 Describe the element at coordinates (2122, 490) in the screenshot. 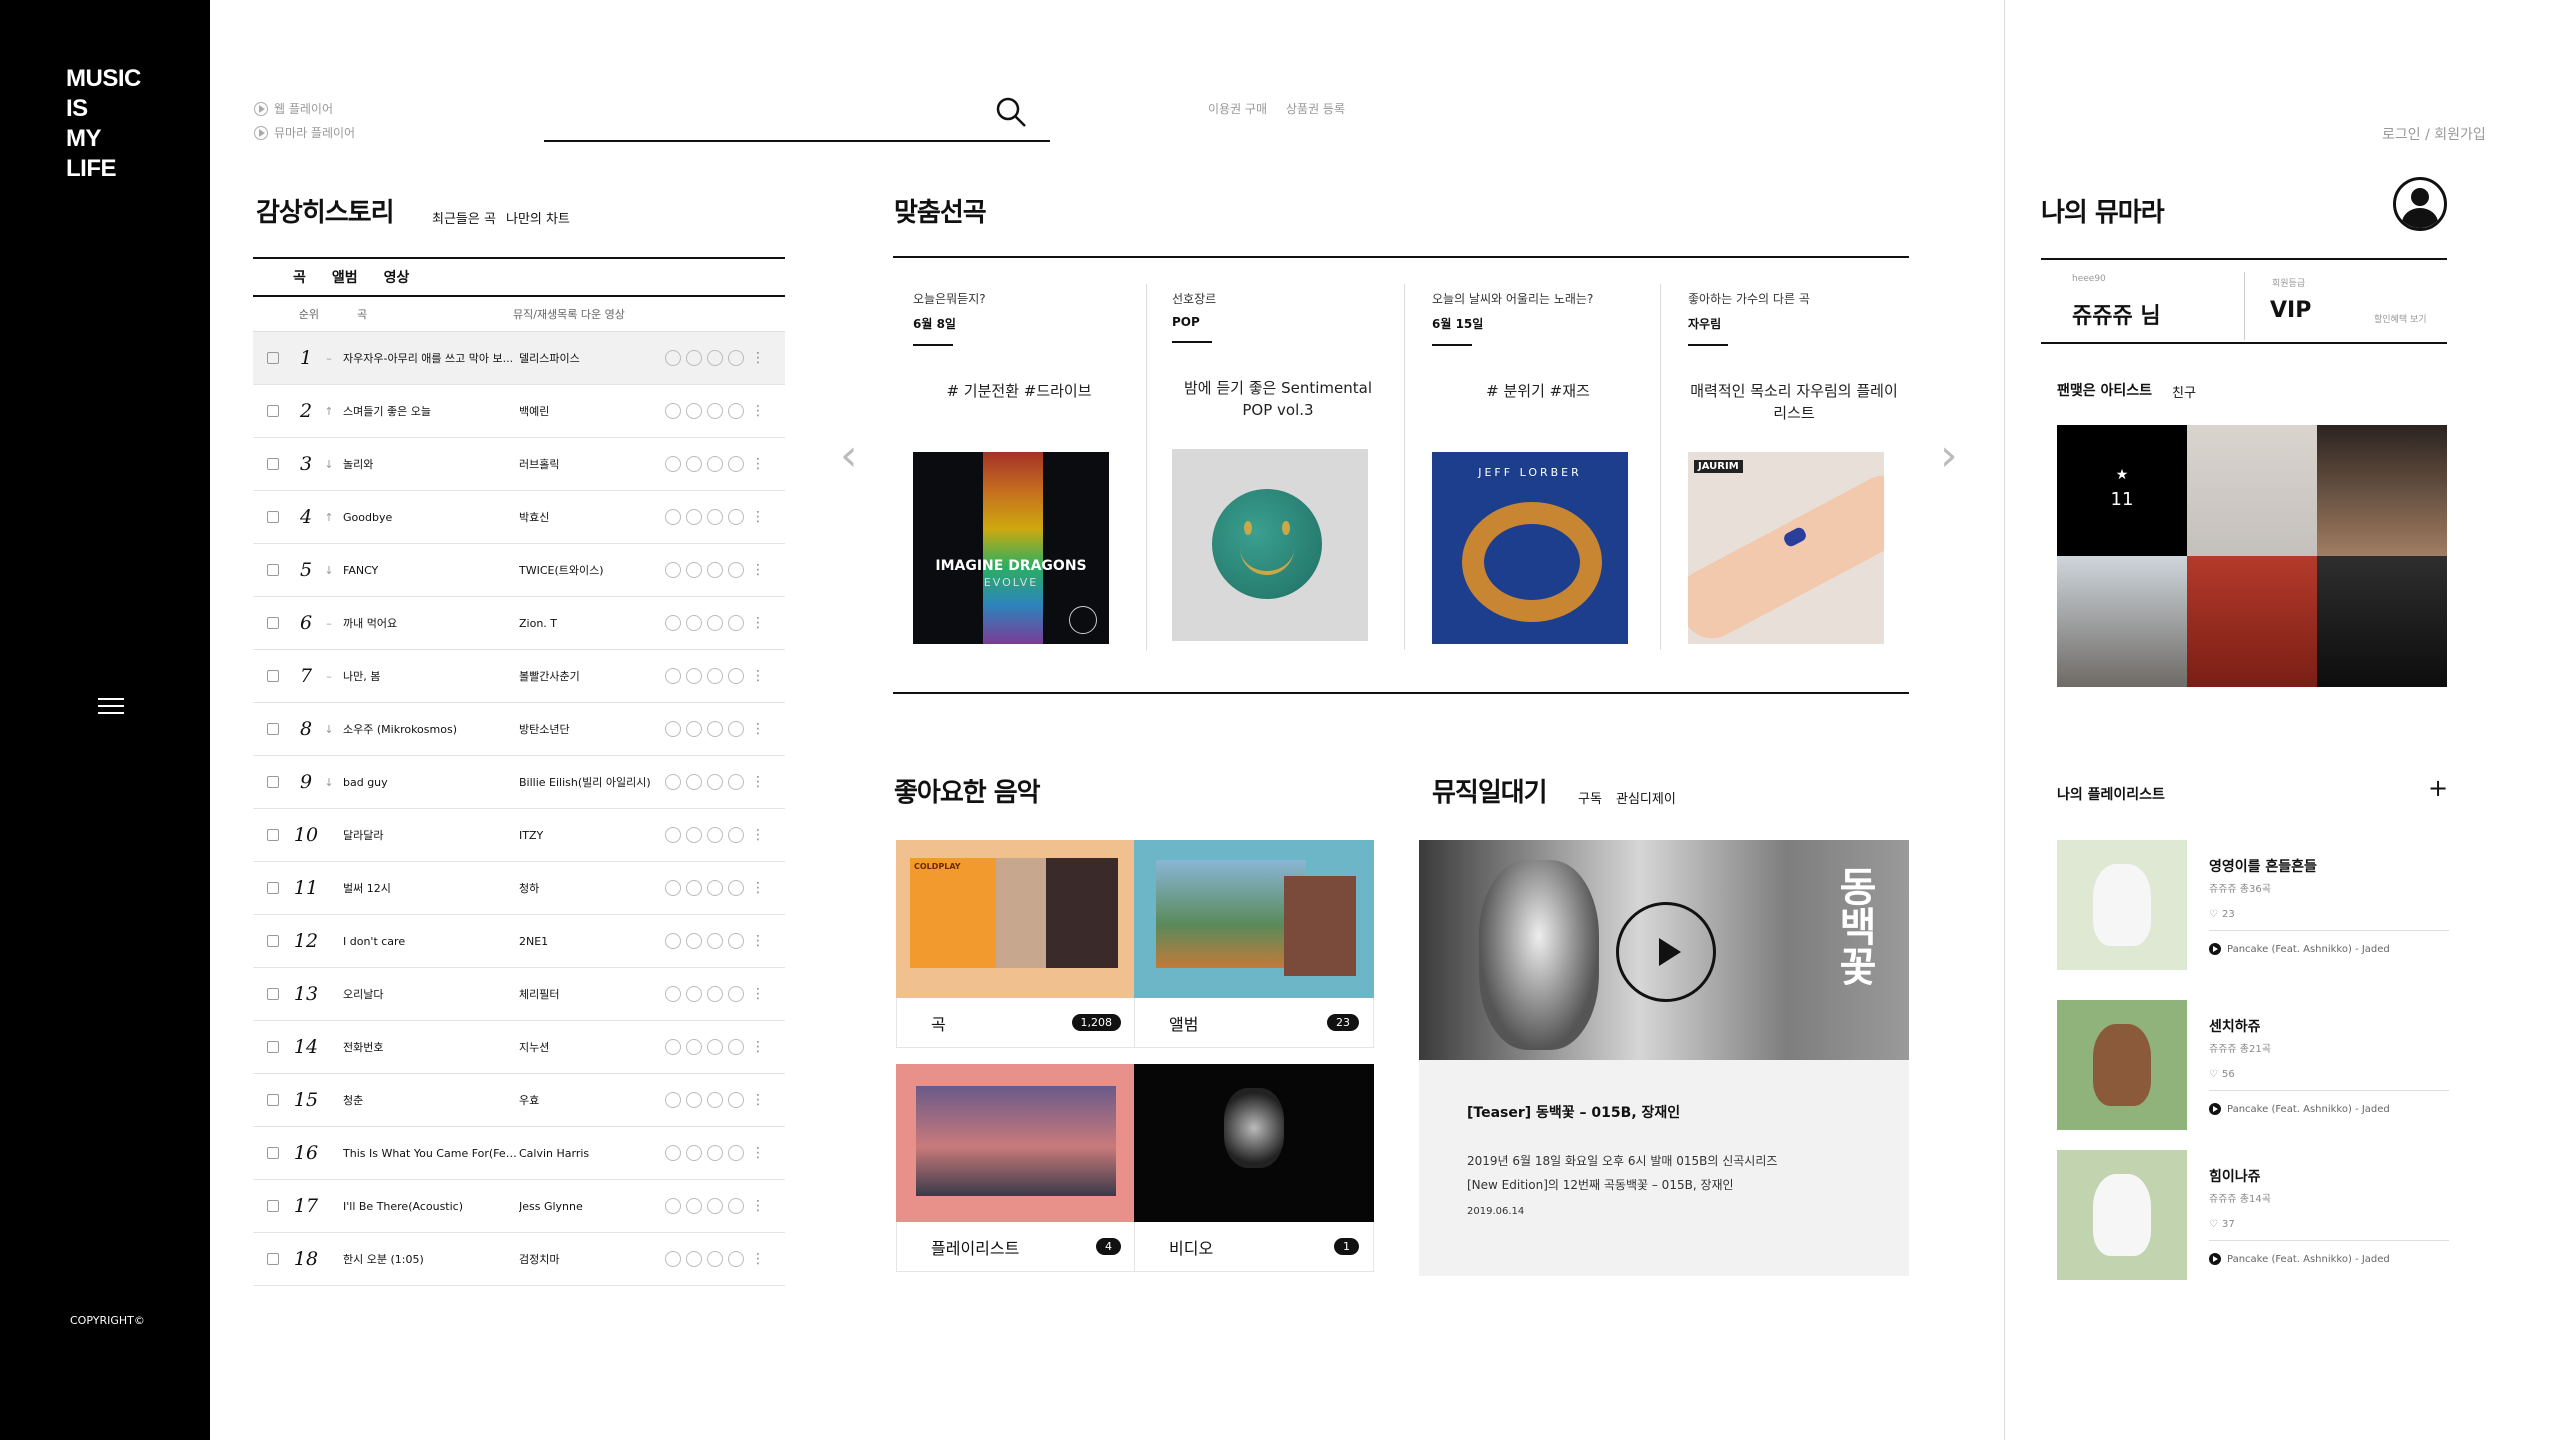

I see `fav-artist-count: ★ 11` at that location.